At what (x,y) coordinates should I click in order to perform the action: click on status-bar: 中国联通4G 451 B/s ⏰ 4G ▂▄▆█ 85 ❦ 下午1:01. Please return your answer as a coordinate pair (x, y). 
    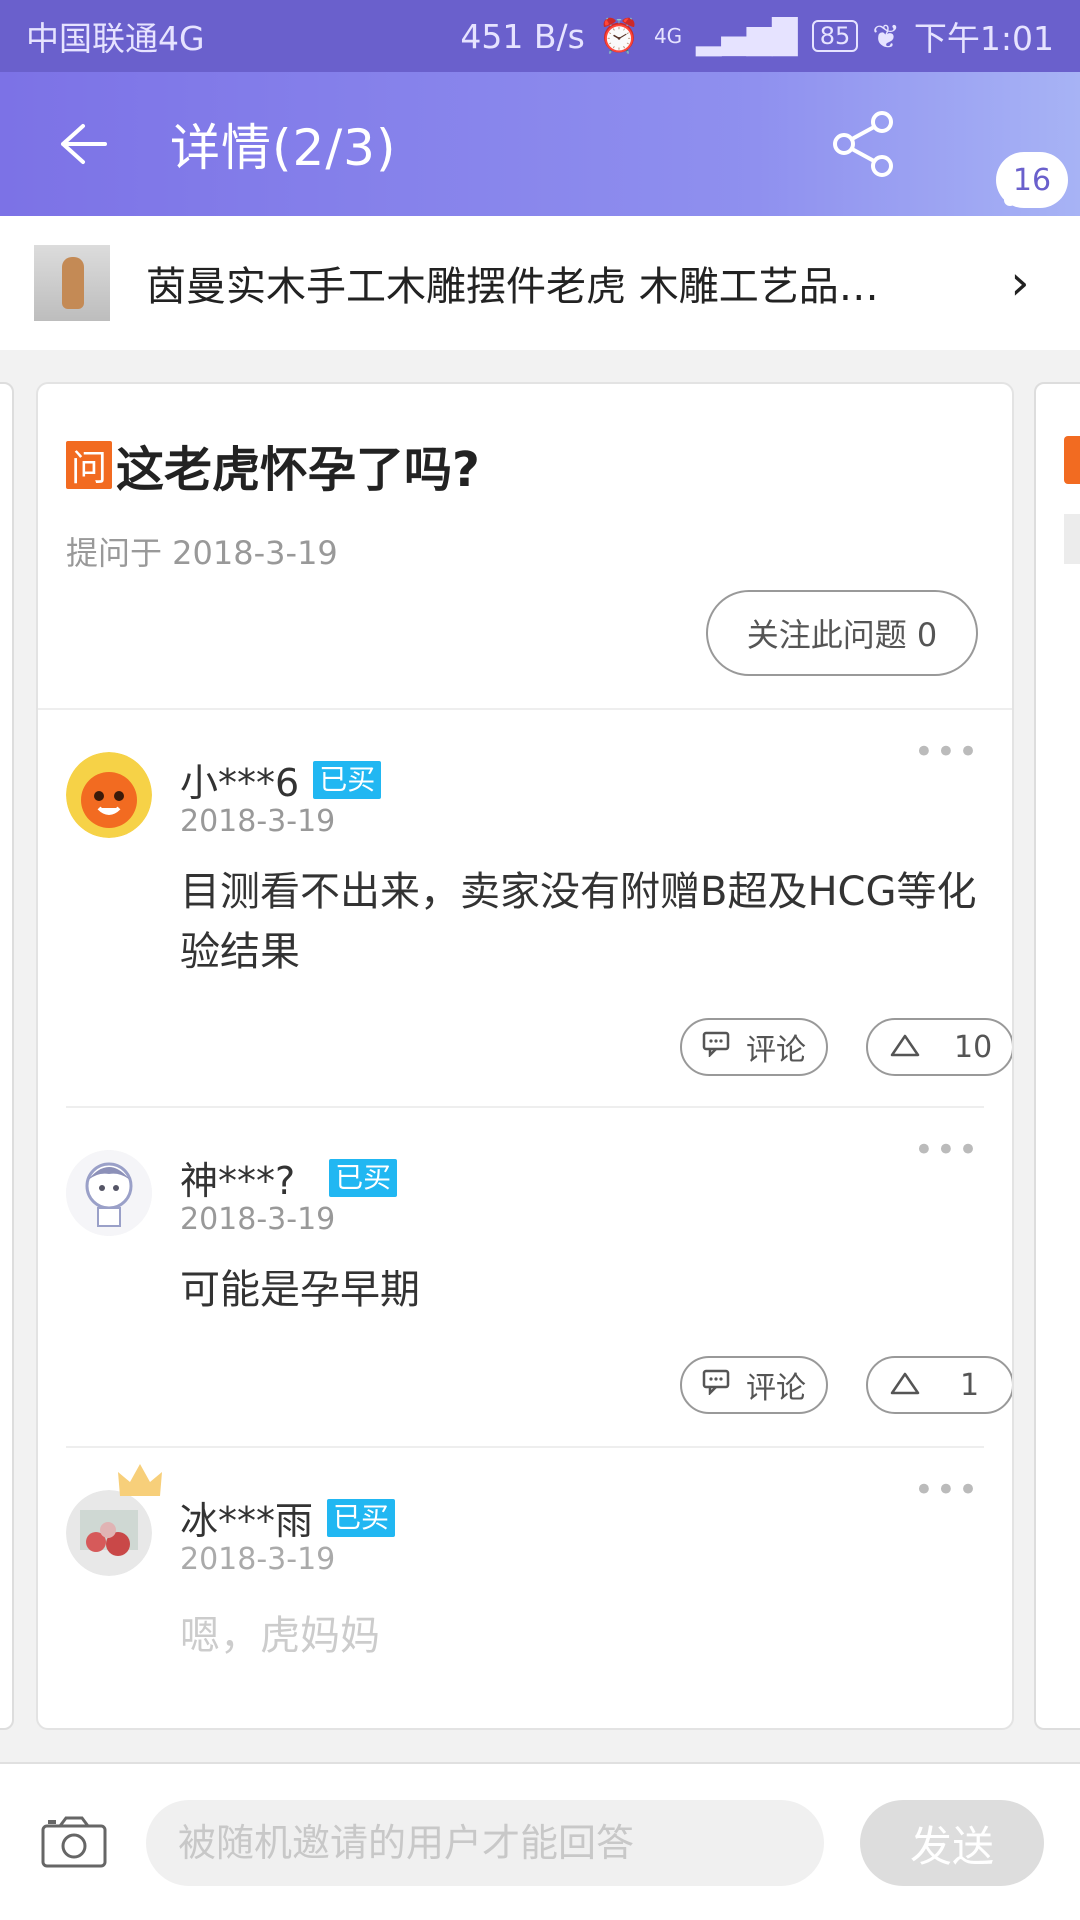
    Looking at the image, I should click on (540, 36).